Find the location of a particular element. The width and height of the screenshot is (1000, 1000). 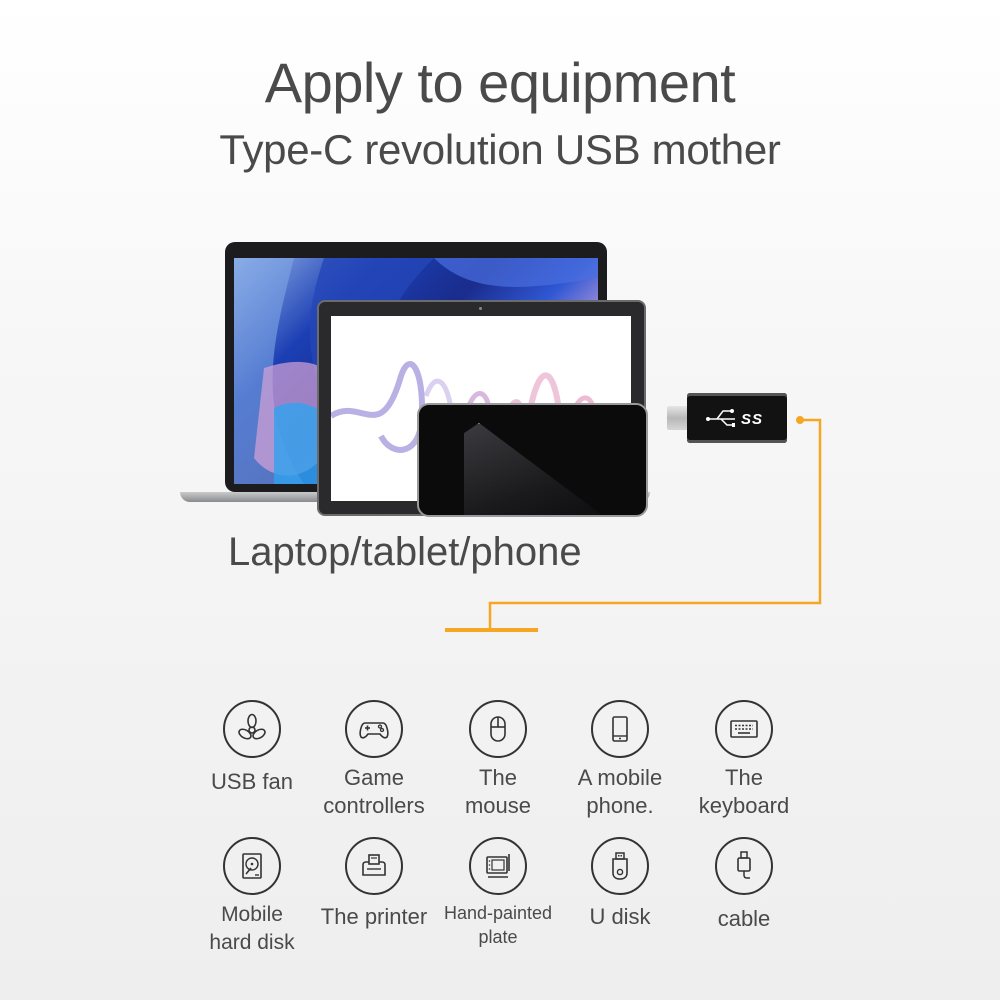

page-subtitle: Type-C revolution USB mother is located at coordinates (500, 149).